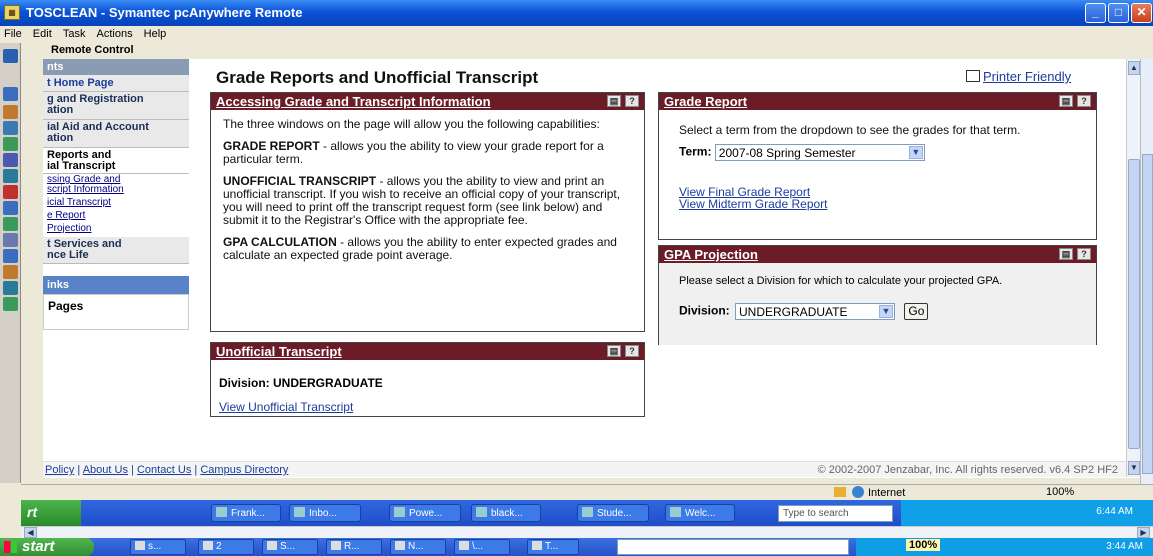 Image resolution: width=1153 pixels, height=556 pixels. What do you see at coordinates (10, 128) in the screenshot?
I see `chat-icon` at bounding box center [10, 128].